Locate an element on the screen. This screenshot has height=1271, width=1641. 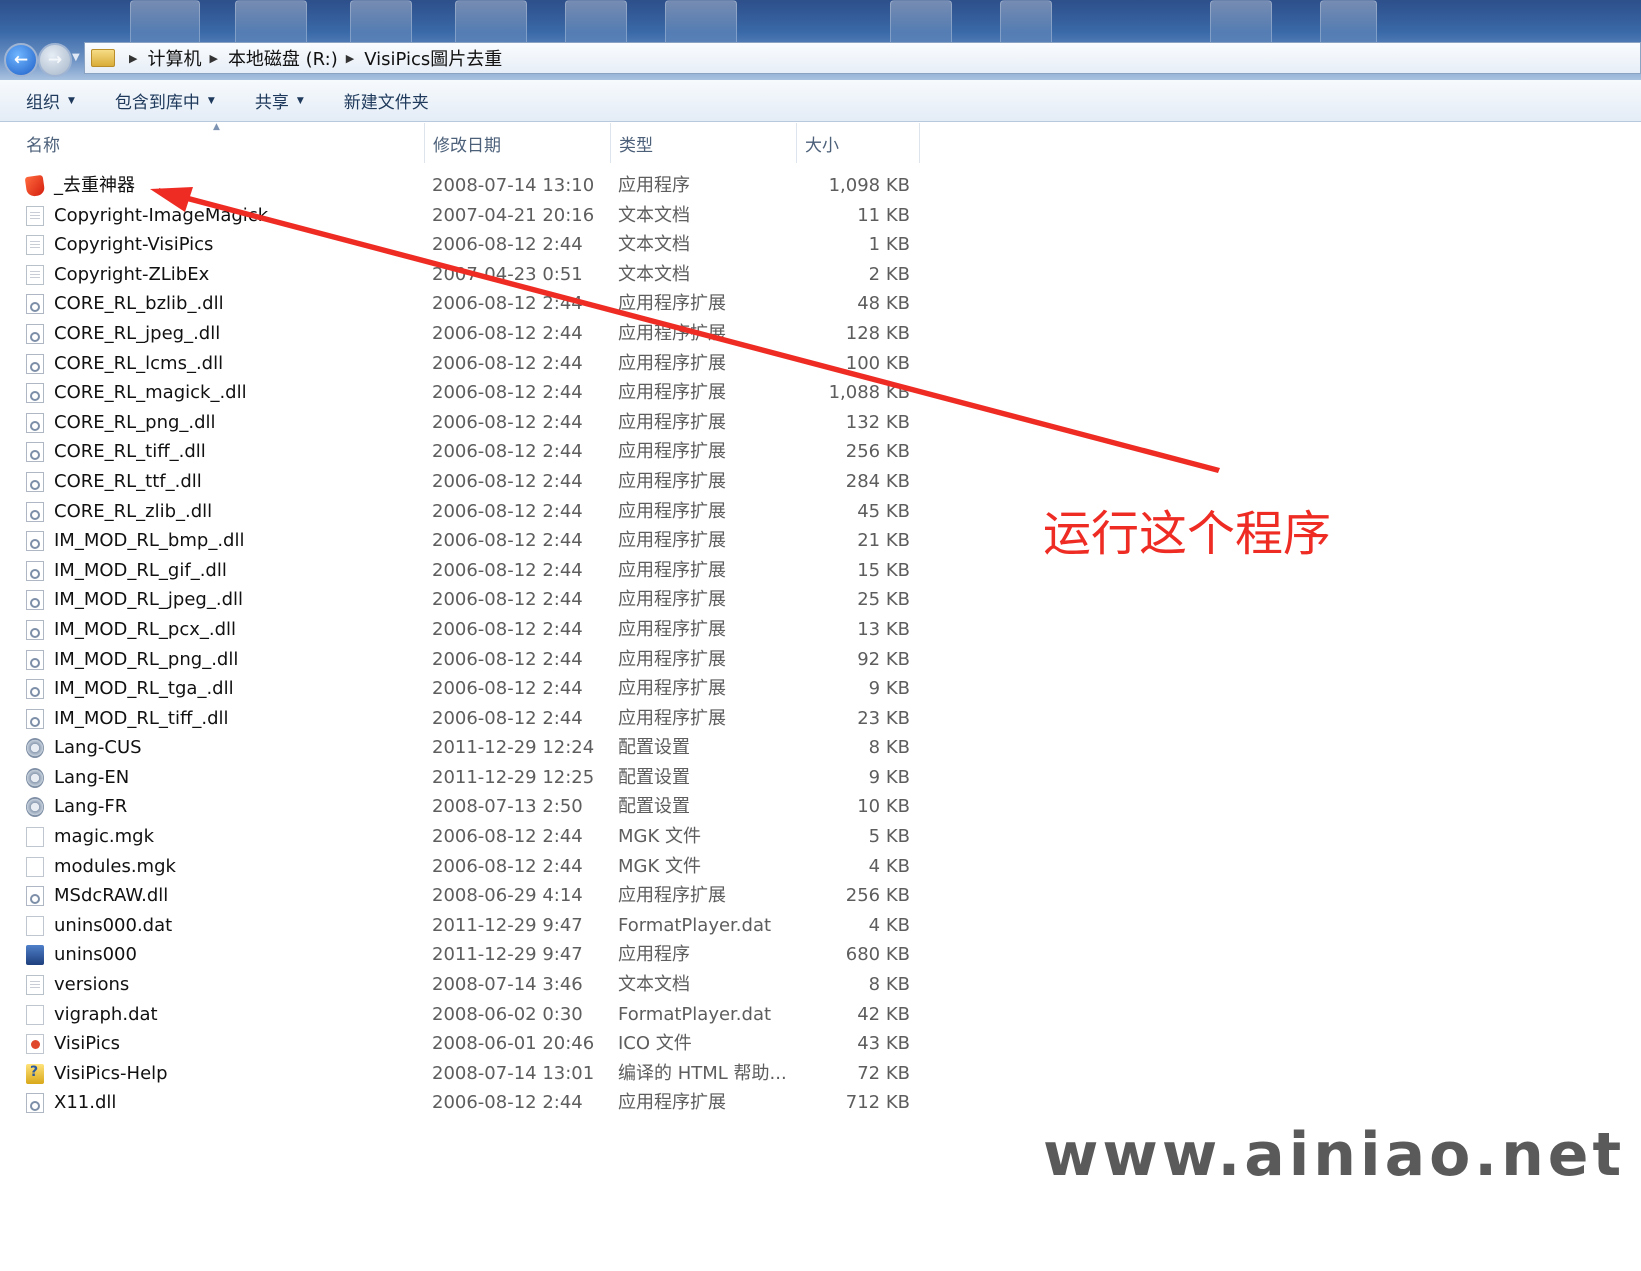
file-row: magic.mgk 2006-08-12 2:44 MGK 文件 5 KB is located at coordinates (465, 837).